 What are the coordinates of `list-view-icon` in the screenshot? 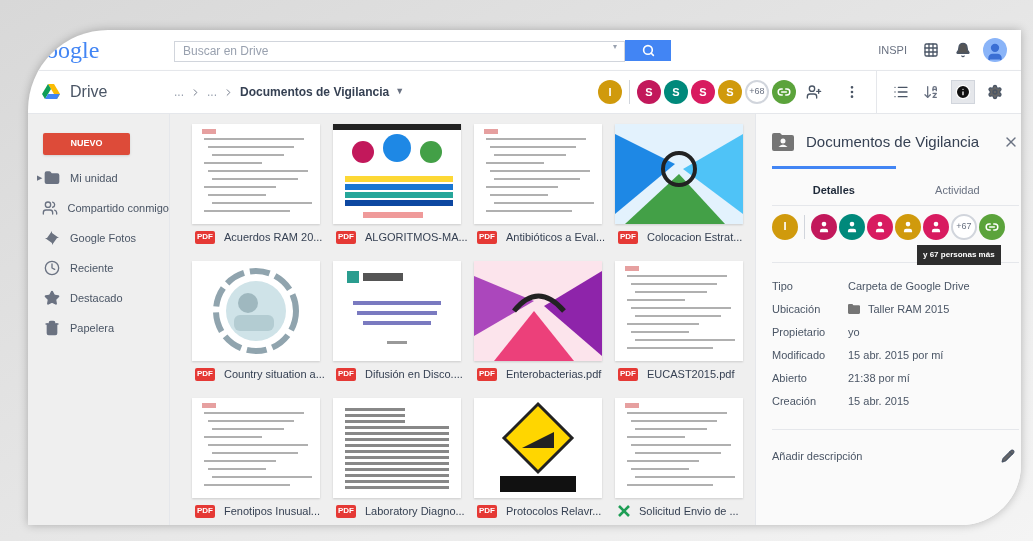 It's located at (901, 92).